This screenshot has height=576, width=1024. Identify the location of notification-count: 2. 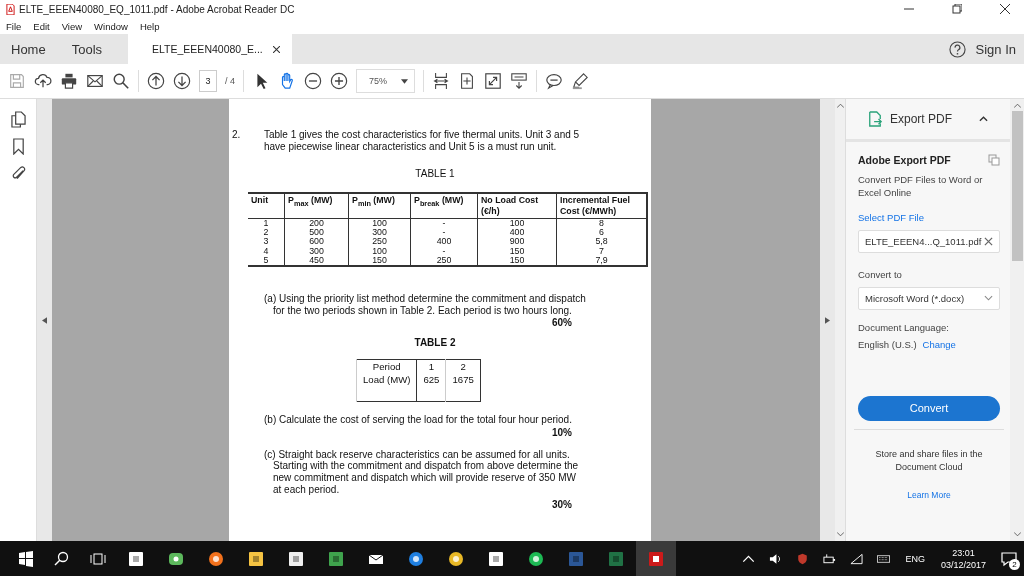
(1014, 564).